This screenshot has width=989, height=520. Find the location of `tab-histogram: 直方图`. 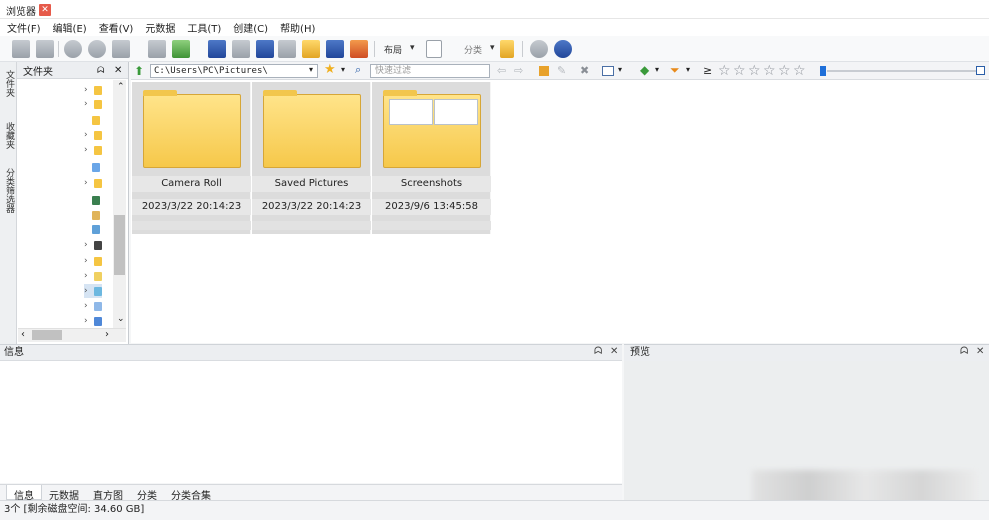

tab-histogram: 直方图 is located at coordinates (108, 493).